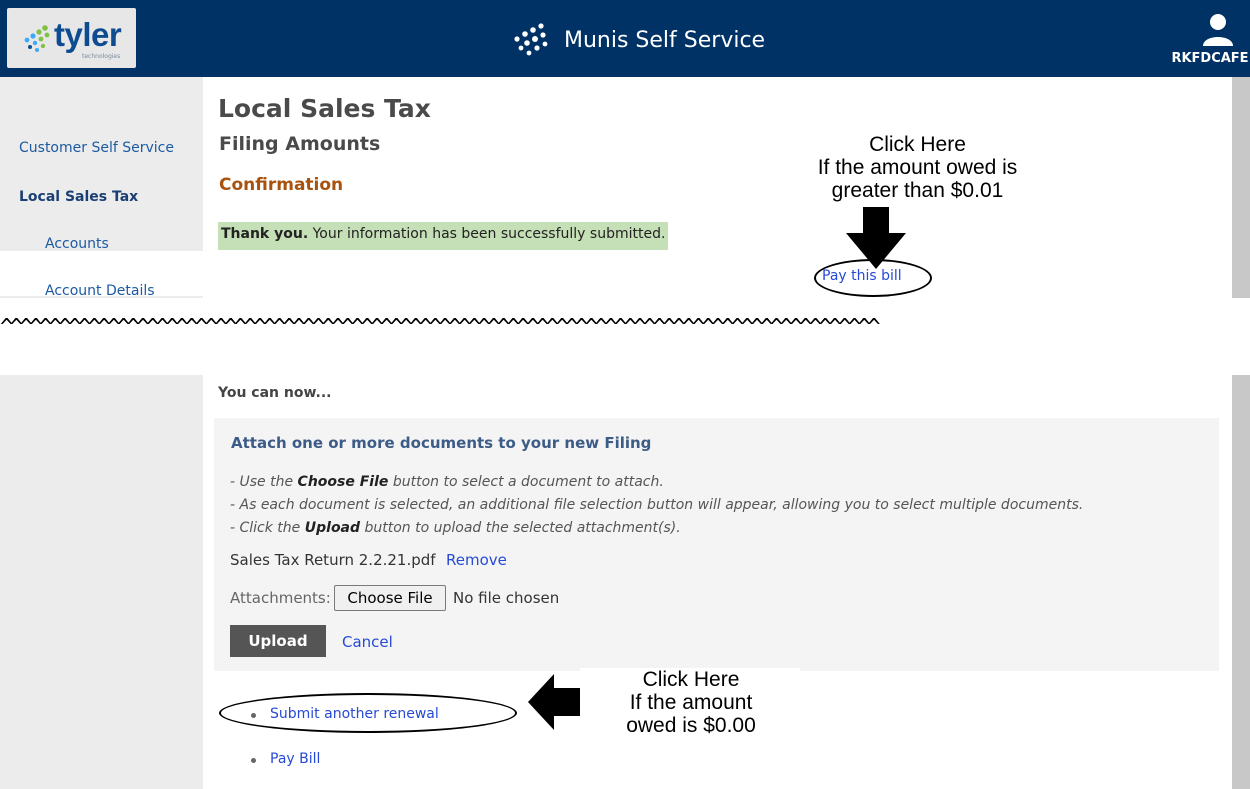 This screenshot has height=789, width=1250. What do you see at coordinates (917, 190) in the screenshot?
I see `annotation-line: greater than $0.01` at bounding box center [917, 190].